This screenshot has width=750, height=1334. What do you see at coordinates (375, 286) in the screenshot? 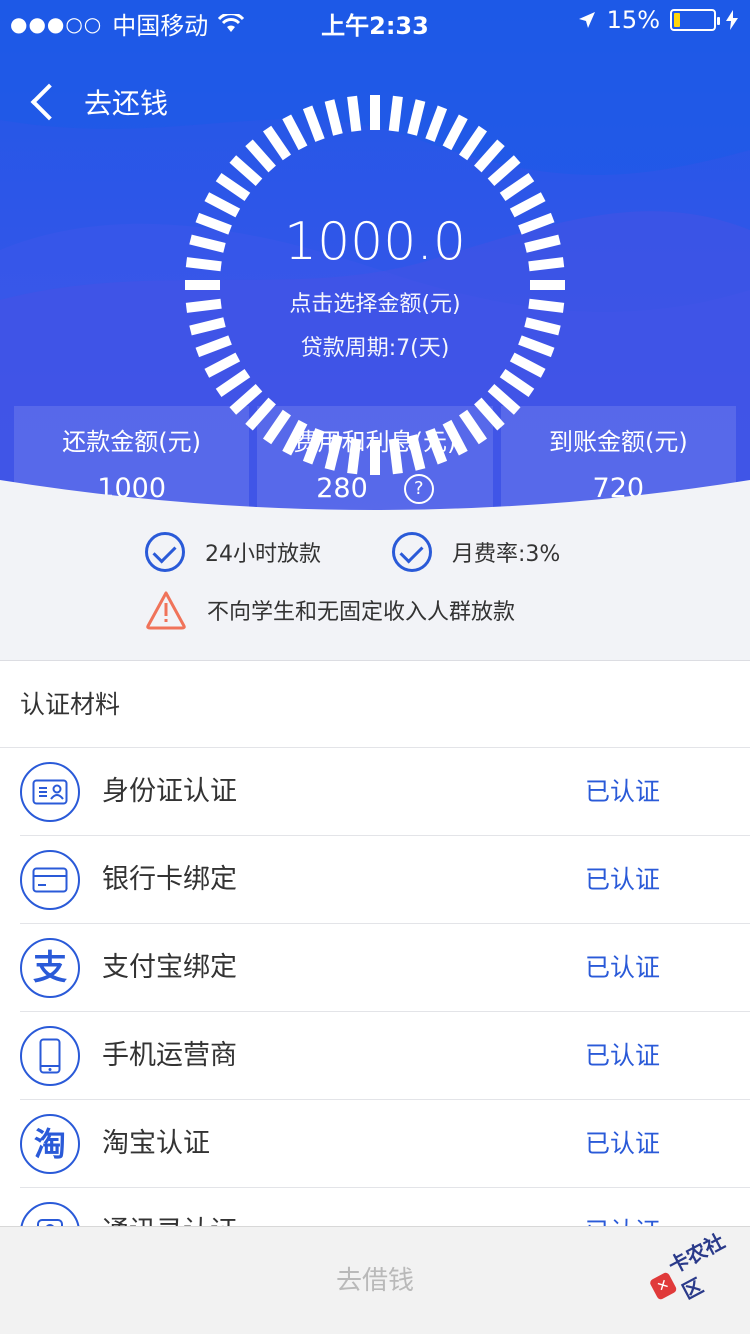
I see `amount-selector: 1000.0 点击选择金额(元) 贷款周期:7(天)` at bounding box center [375, 286].